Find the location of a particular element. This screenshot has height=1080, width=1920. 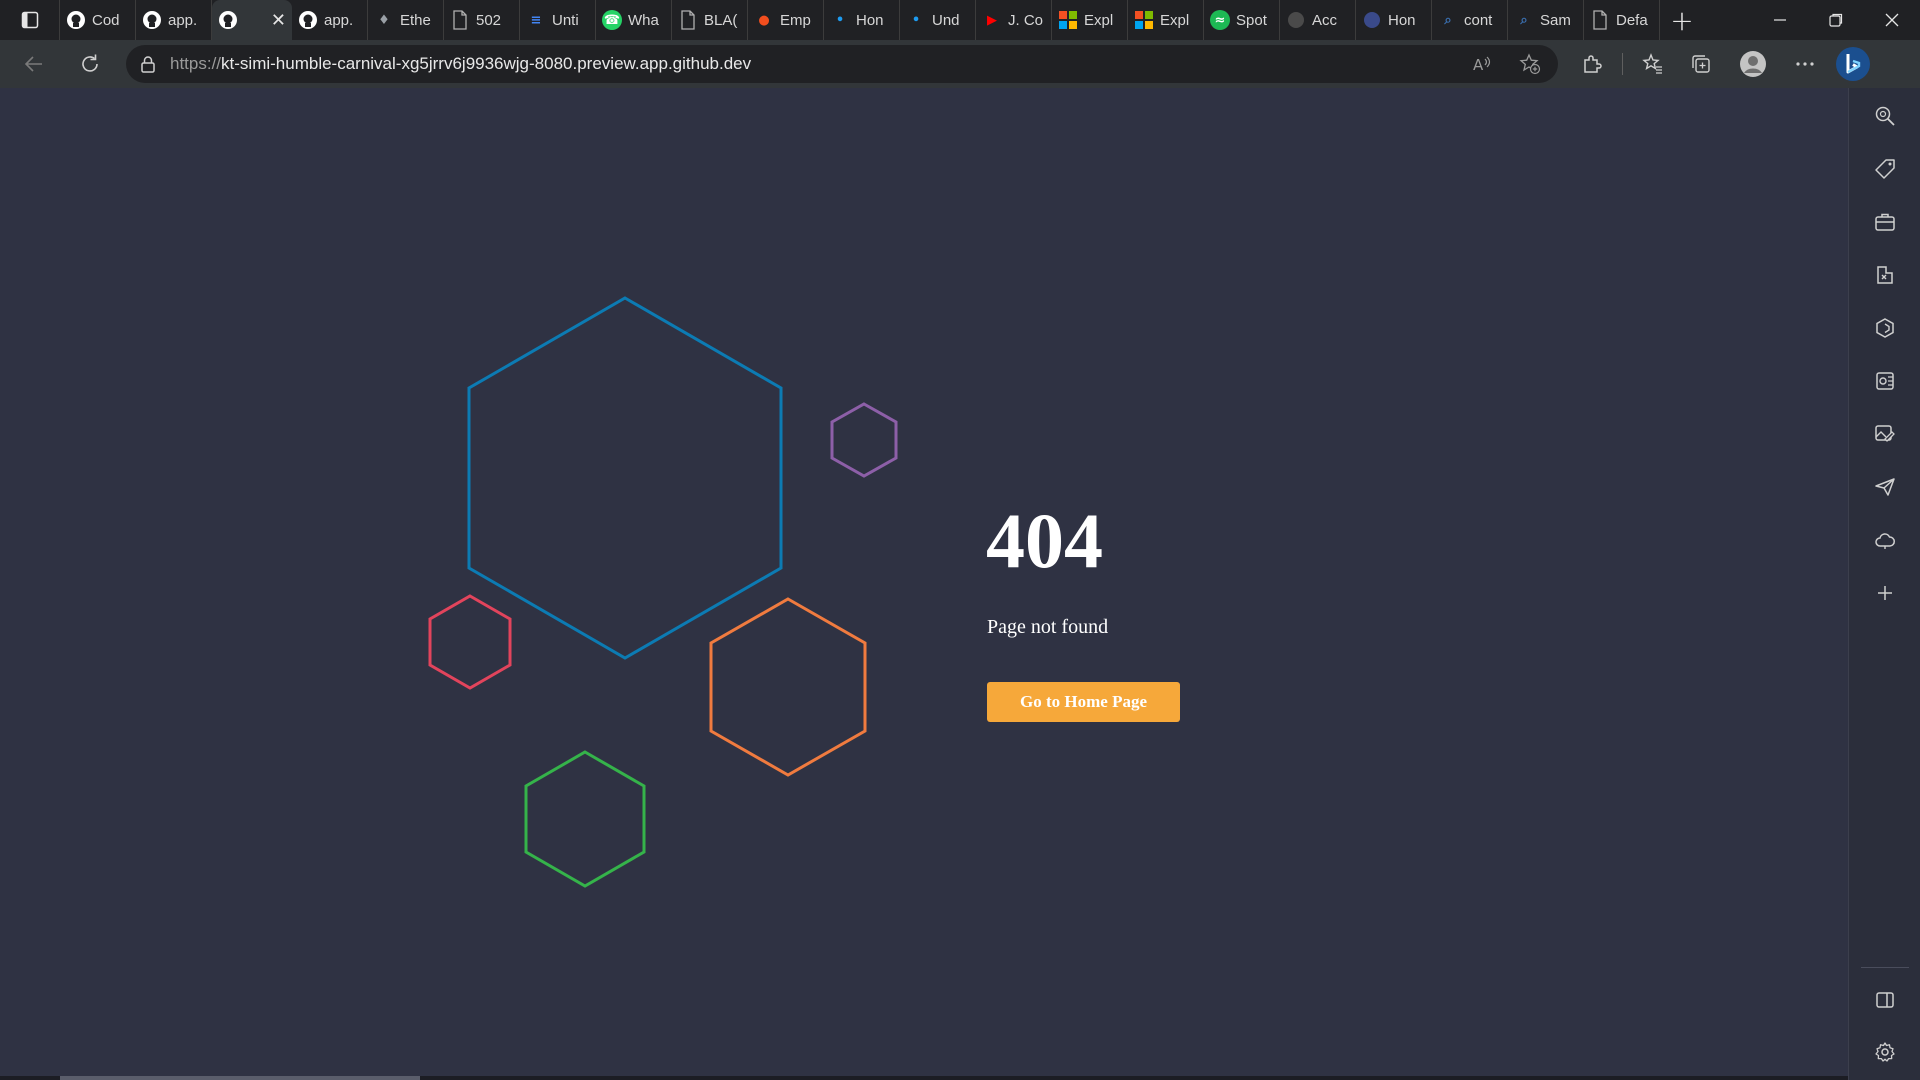

github-icon is located at coordinates (228, 20).